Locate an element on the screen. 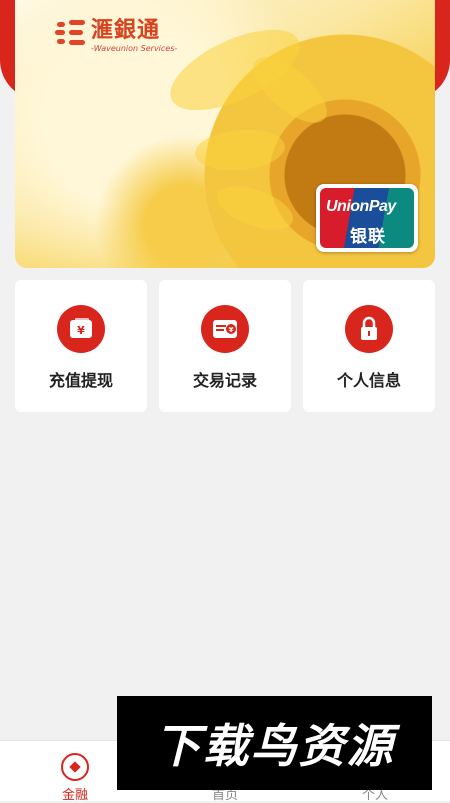  tile-label: 充值提现 is located at coordinates (80, 380).